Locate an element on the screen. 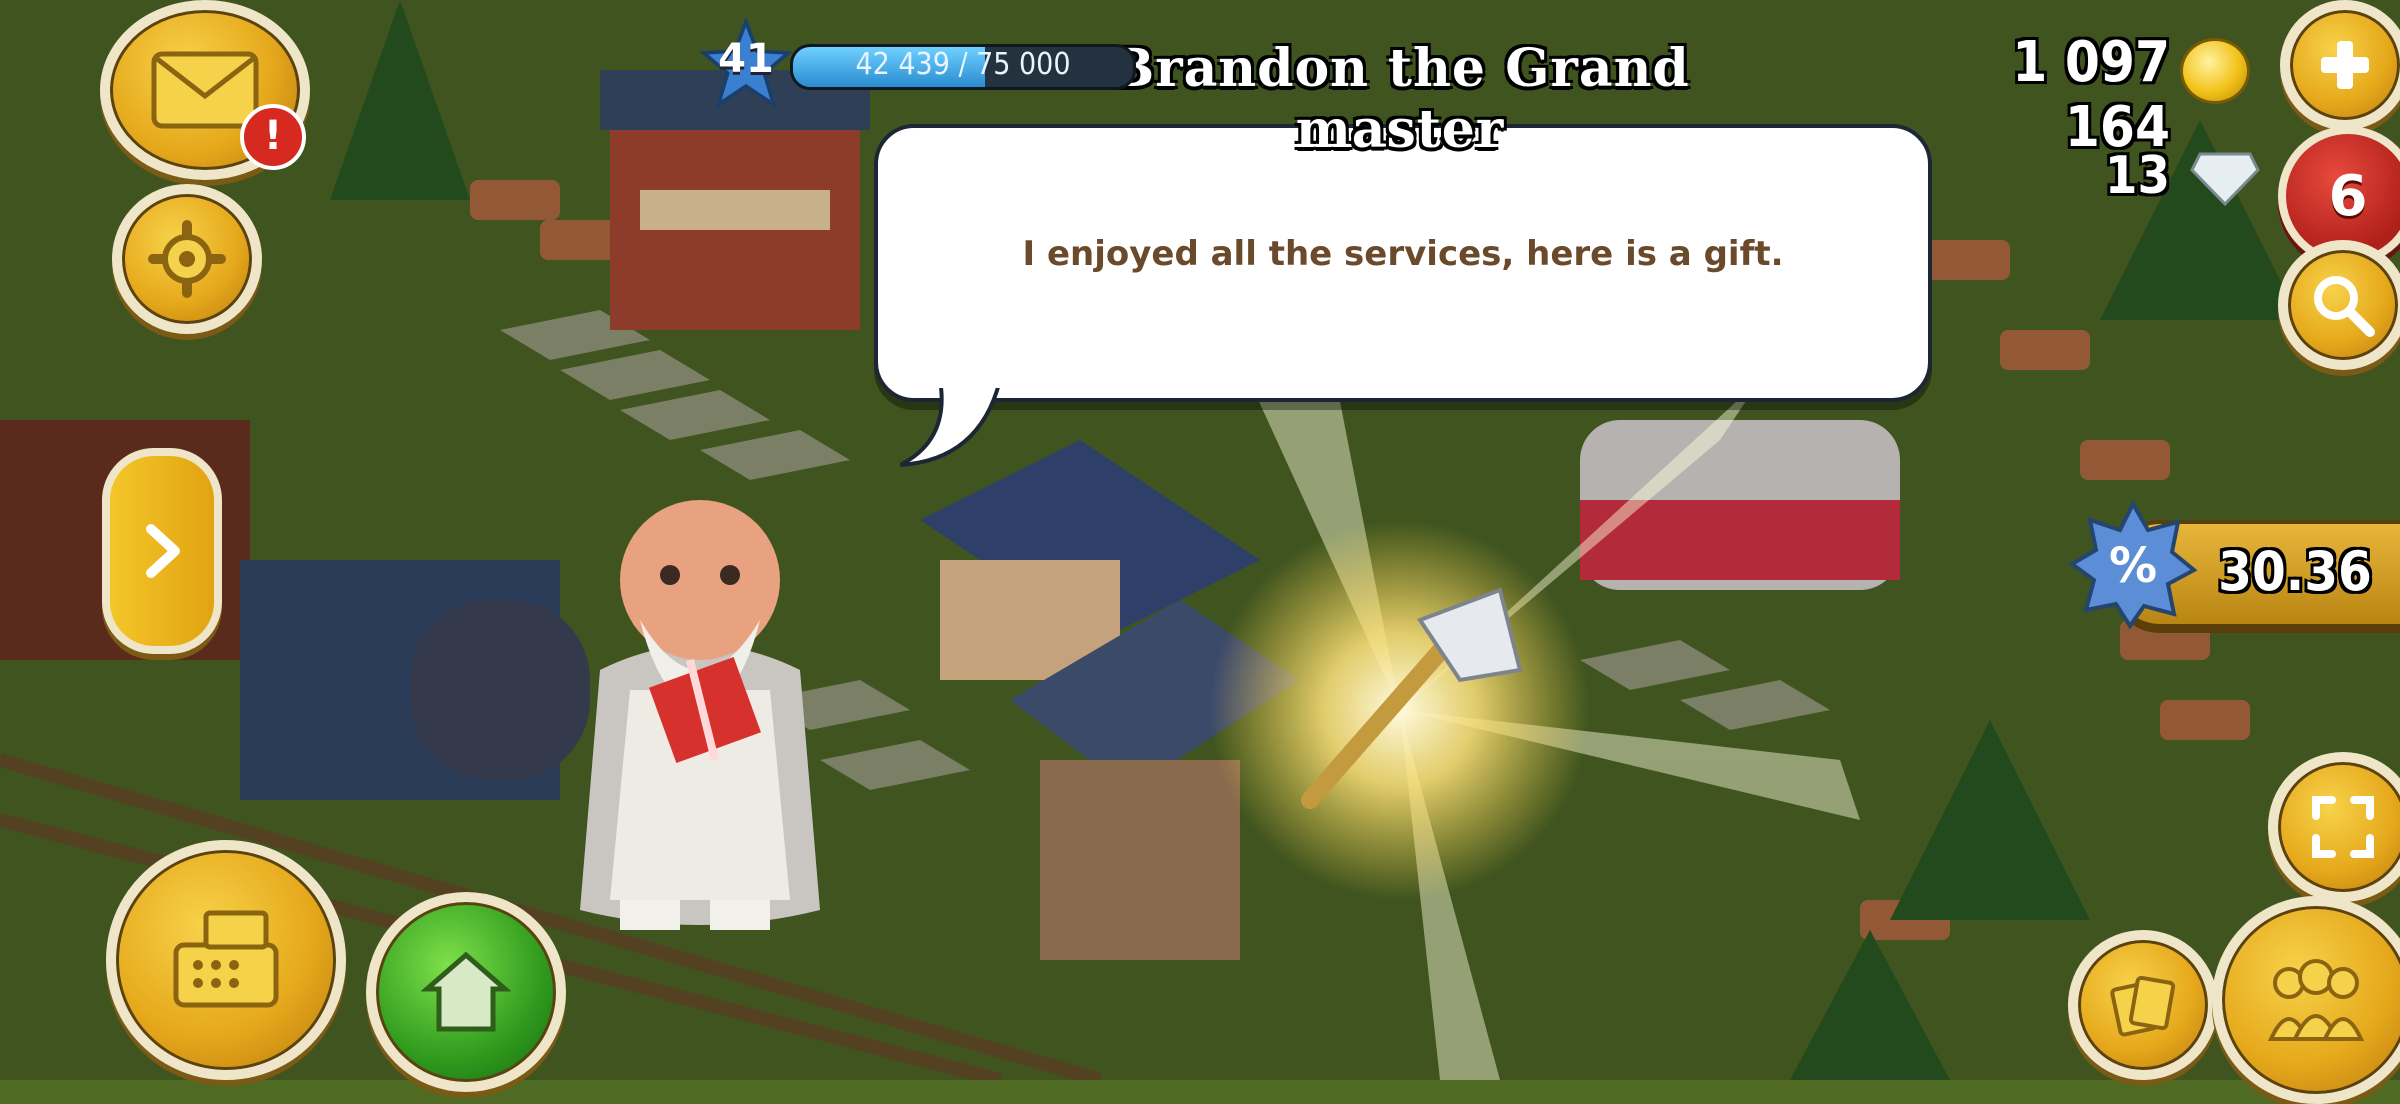 This screenshot has height=1104, width=2400. mail-alert-badge: ! is located at coordinates (273, 137).